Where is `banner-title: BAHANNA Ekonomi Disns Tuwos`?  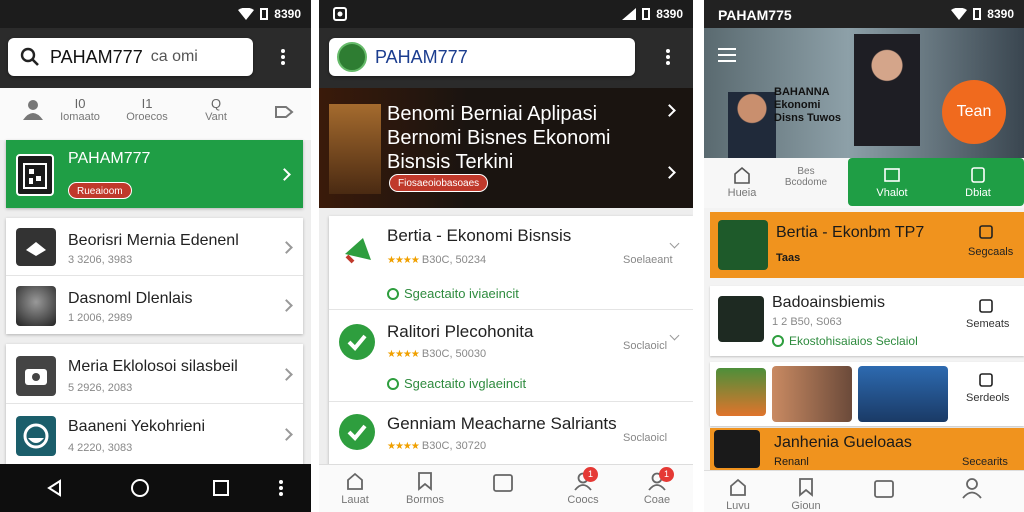 banner-title: BAHANNA Ekonomi Disns Tuwos is located at coordinates (808, 105).